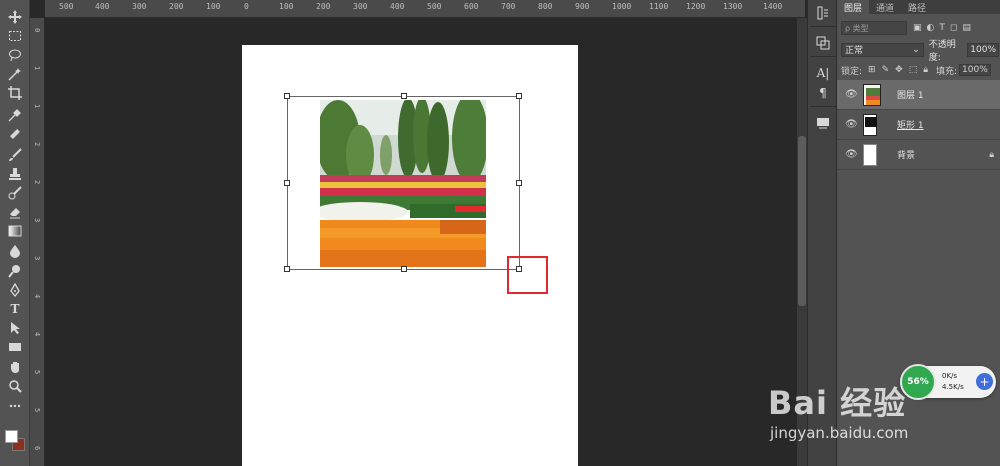 Image resolution: width=1000 pixels, height=466 pixels. What do you see at coordinates (15, 36) in the screenshot?
I see `marquee-icon` at bounding box center [15, 36].